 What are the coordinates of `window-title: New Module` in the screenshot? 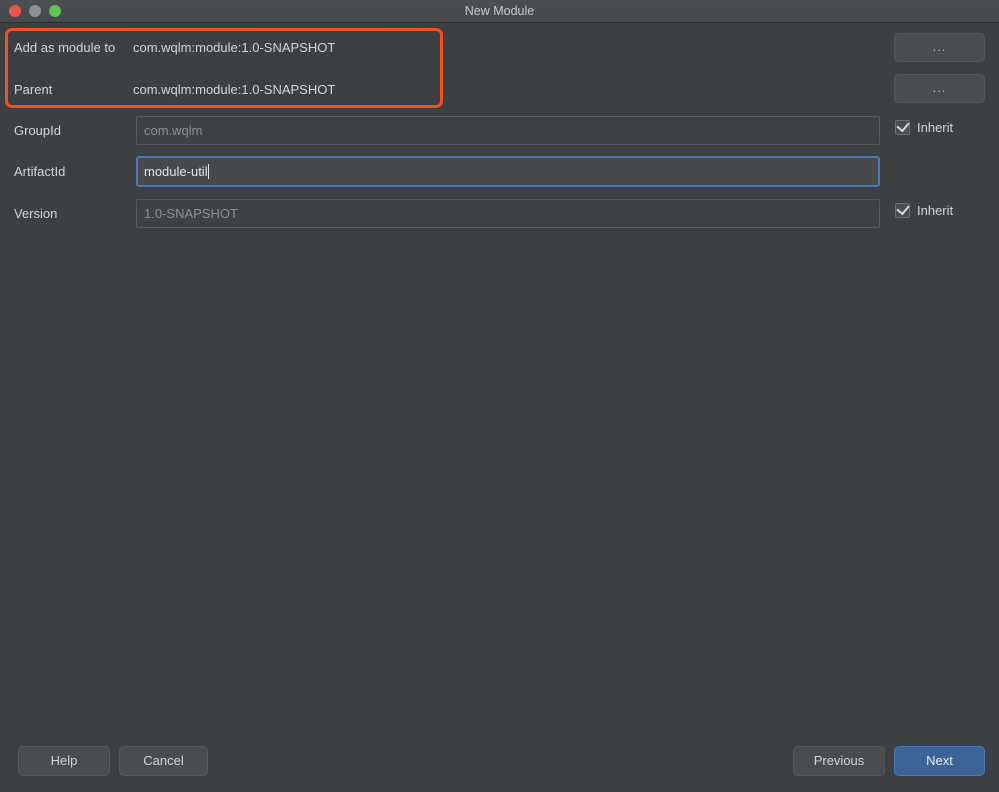 It's located at (499, 11).